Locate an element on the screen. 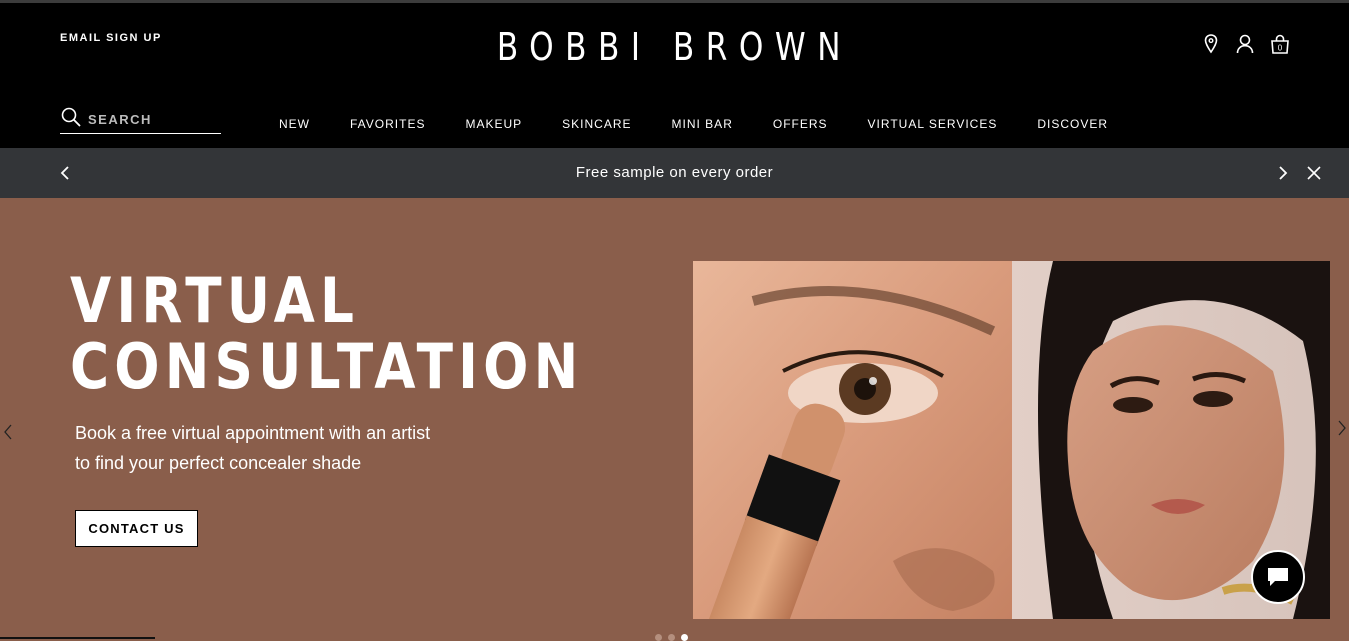 The height and width of the screenshot is (641, 1349). chat-button is located at coordinates (1278, 577).